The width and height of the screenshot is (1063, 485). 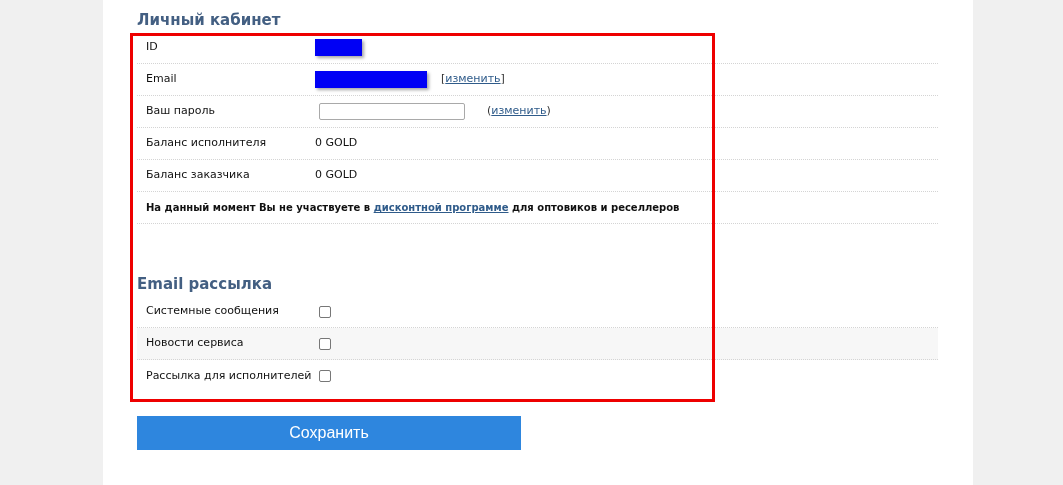 I want to click on save-button: Сохранить, so click(x=329, y=433).